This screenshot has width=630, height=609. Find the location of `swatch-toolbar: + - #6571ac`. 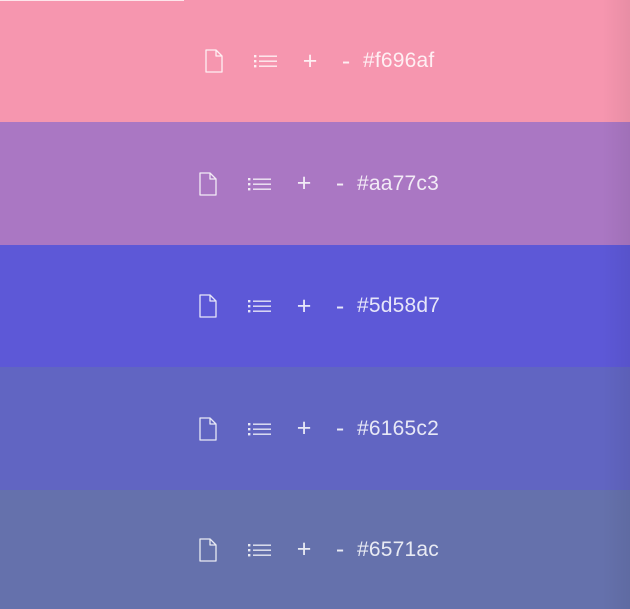

swatch-toolbar: + - #6571ac is located at coordinates (318, 550).